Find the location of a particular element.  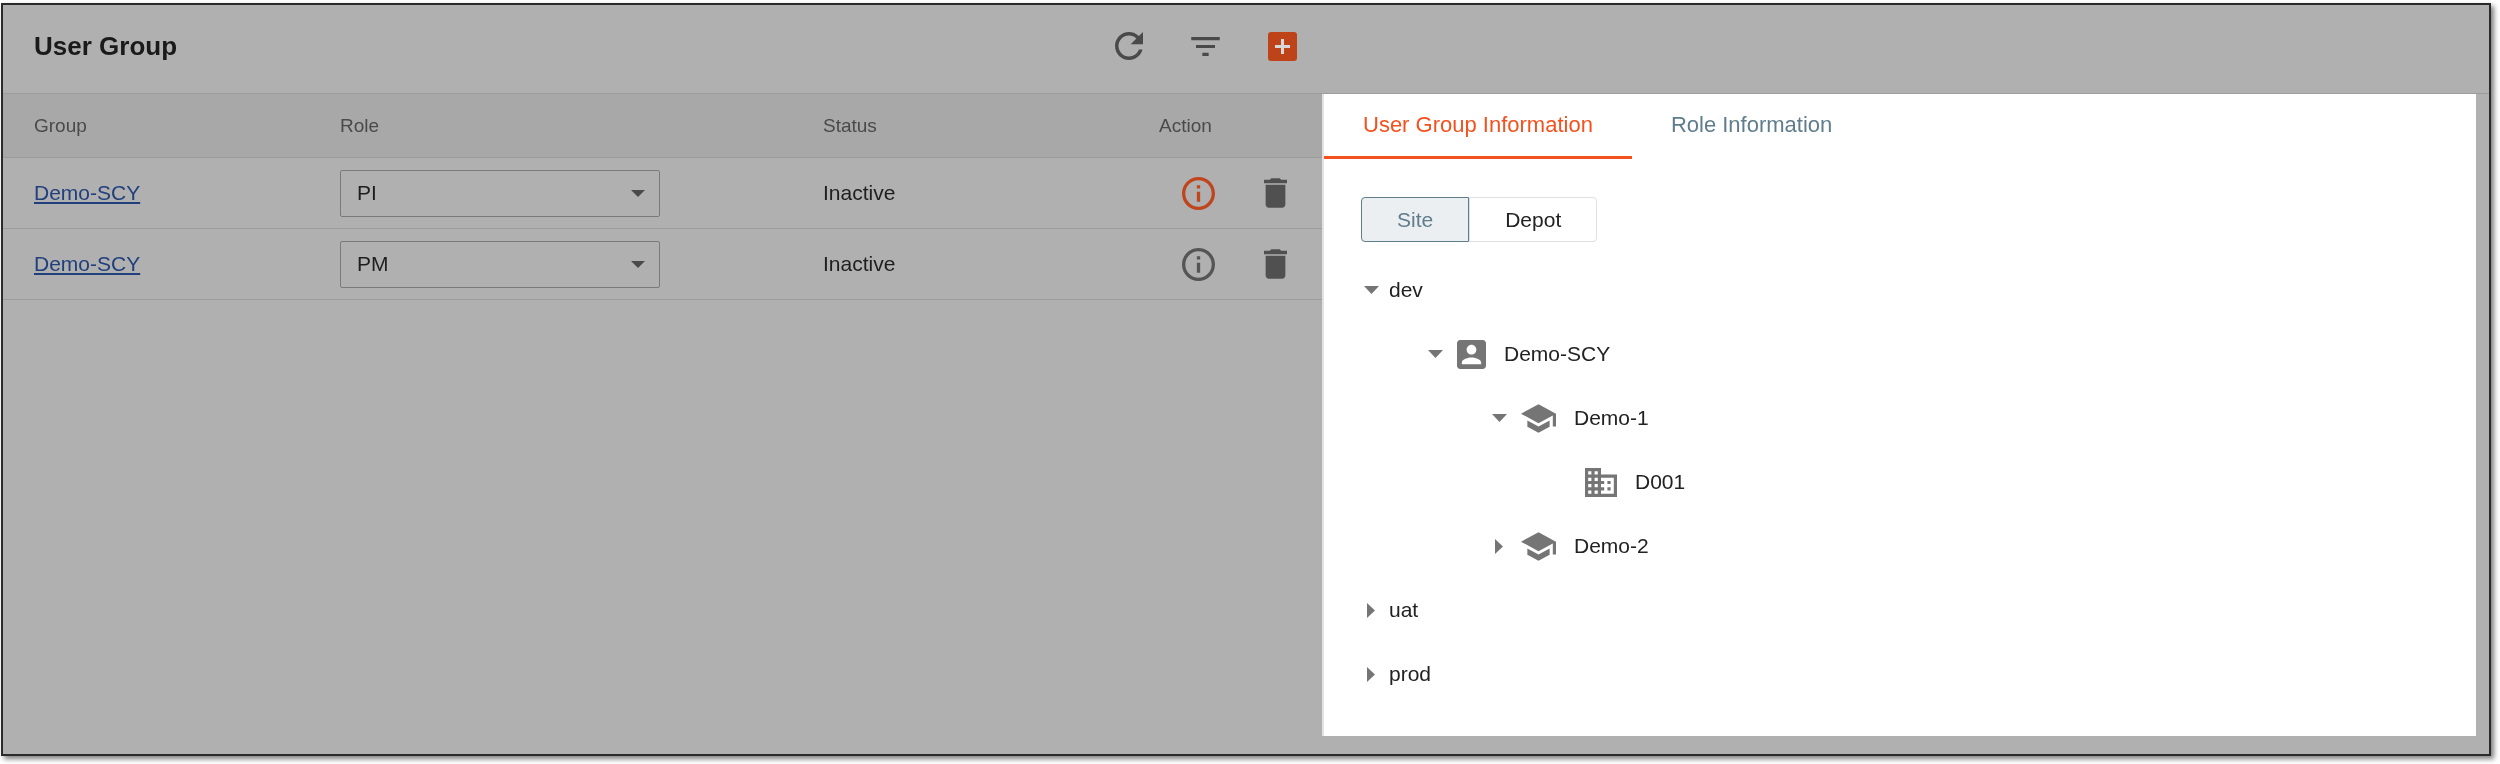

tree-item: D001 is located at coordinates (1635, 482).